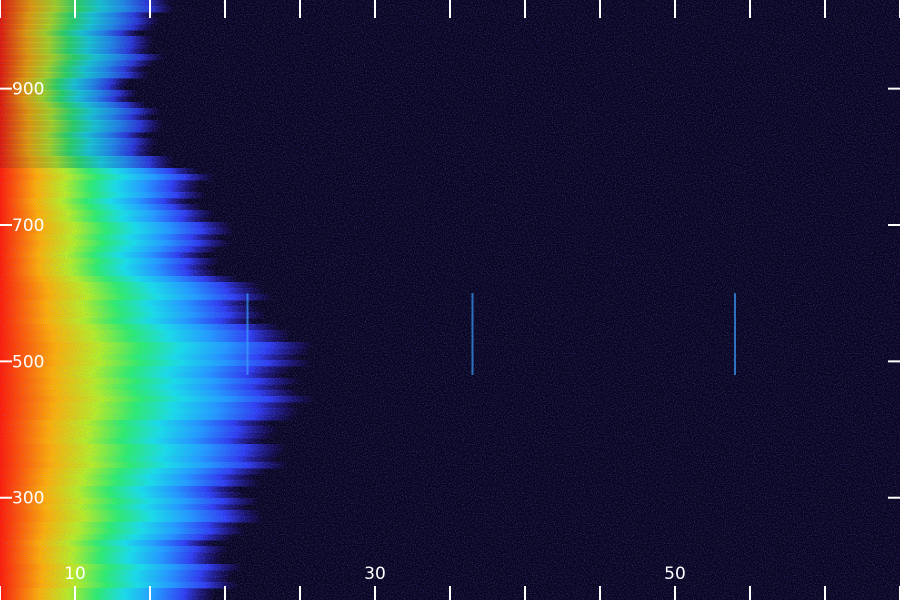 Image resolution: width=900 pixels, height=600 pixels. Describe the element at coordinates (28, 90) in the screenshot. I see `y-tick-label: 900` at that location.